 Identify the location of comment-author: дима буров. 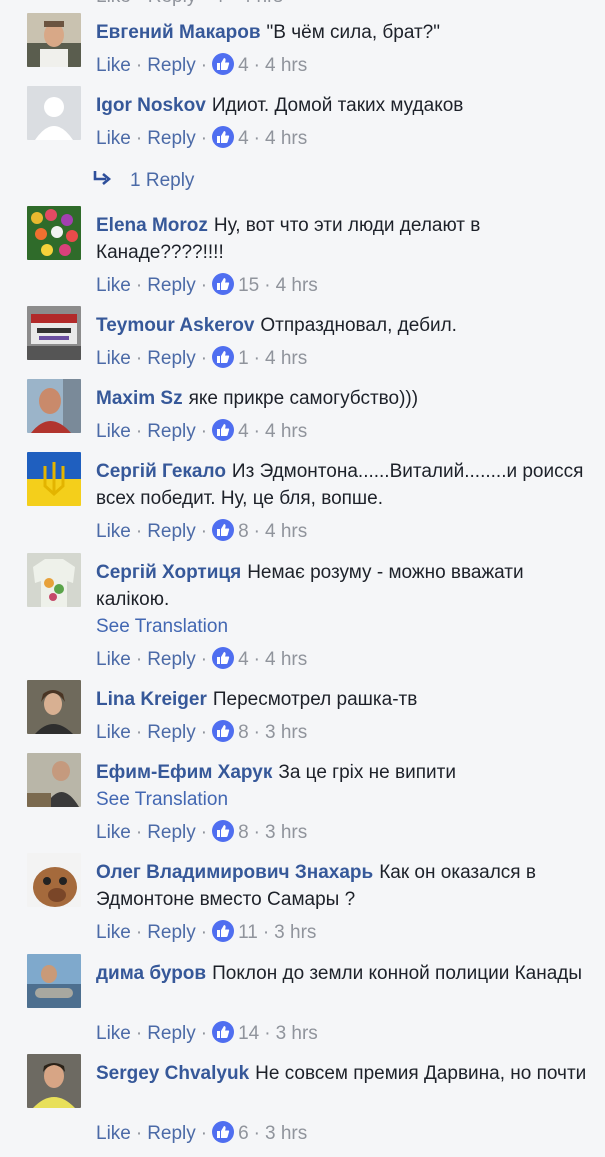
(151, 973).